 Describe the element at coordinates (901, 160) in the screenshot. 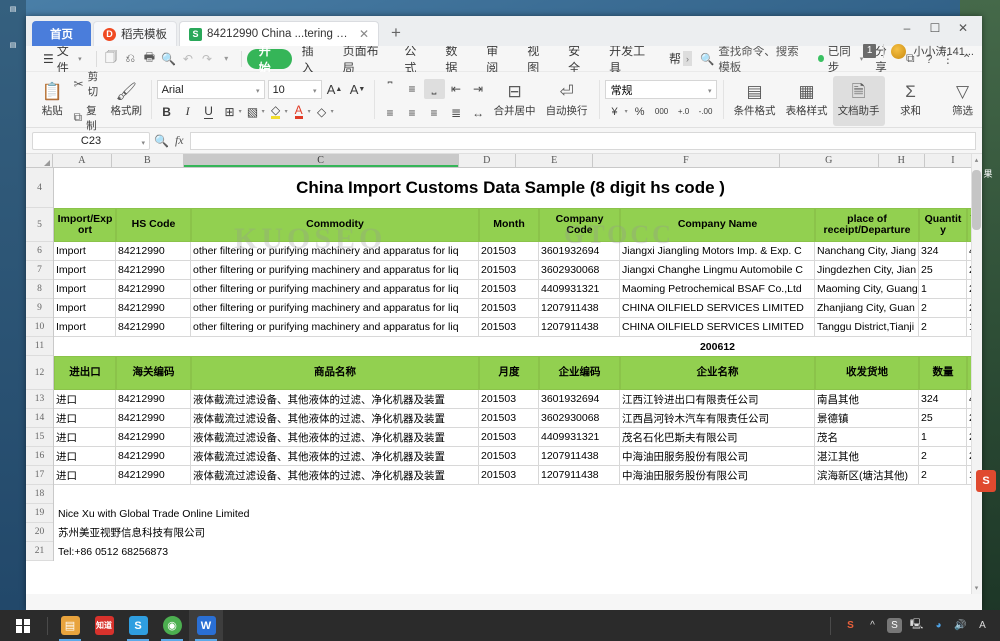

I see `column-header-h: H` at that location.